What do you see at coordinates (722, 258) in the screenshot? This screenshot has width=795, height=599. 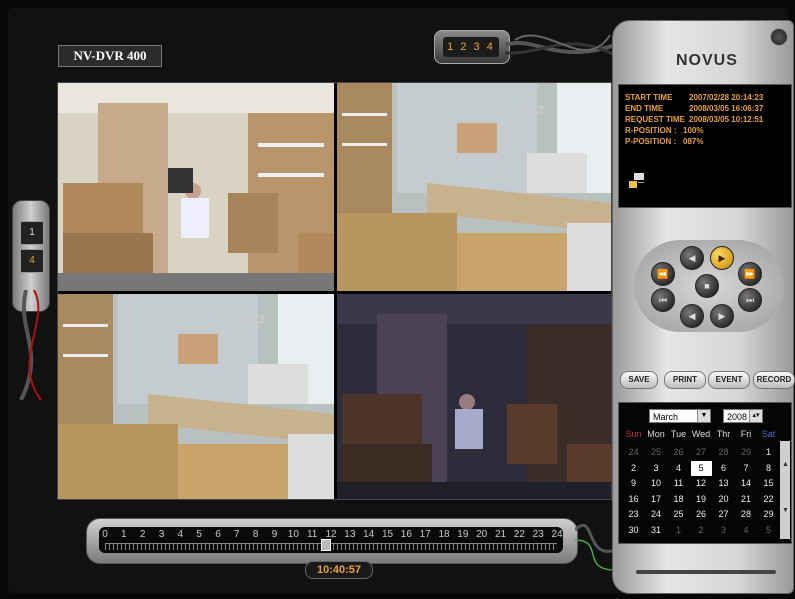 I see `play-button: ▶` at bounding box center [722, 258].